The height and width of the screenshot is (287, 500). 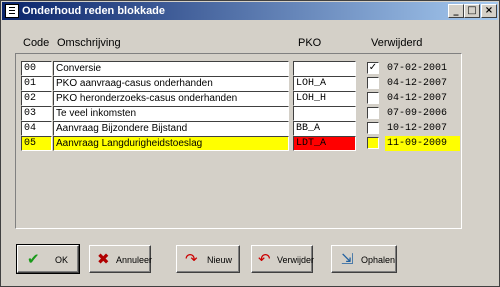 What do you see at coordinates (347, 259) in the screenshot?
I see `fetch-icon: ⇲` at bounding box center [347, 259].